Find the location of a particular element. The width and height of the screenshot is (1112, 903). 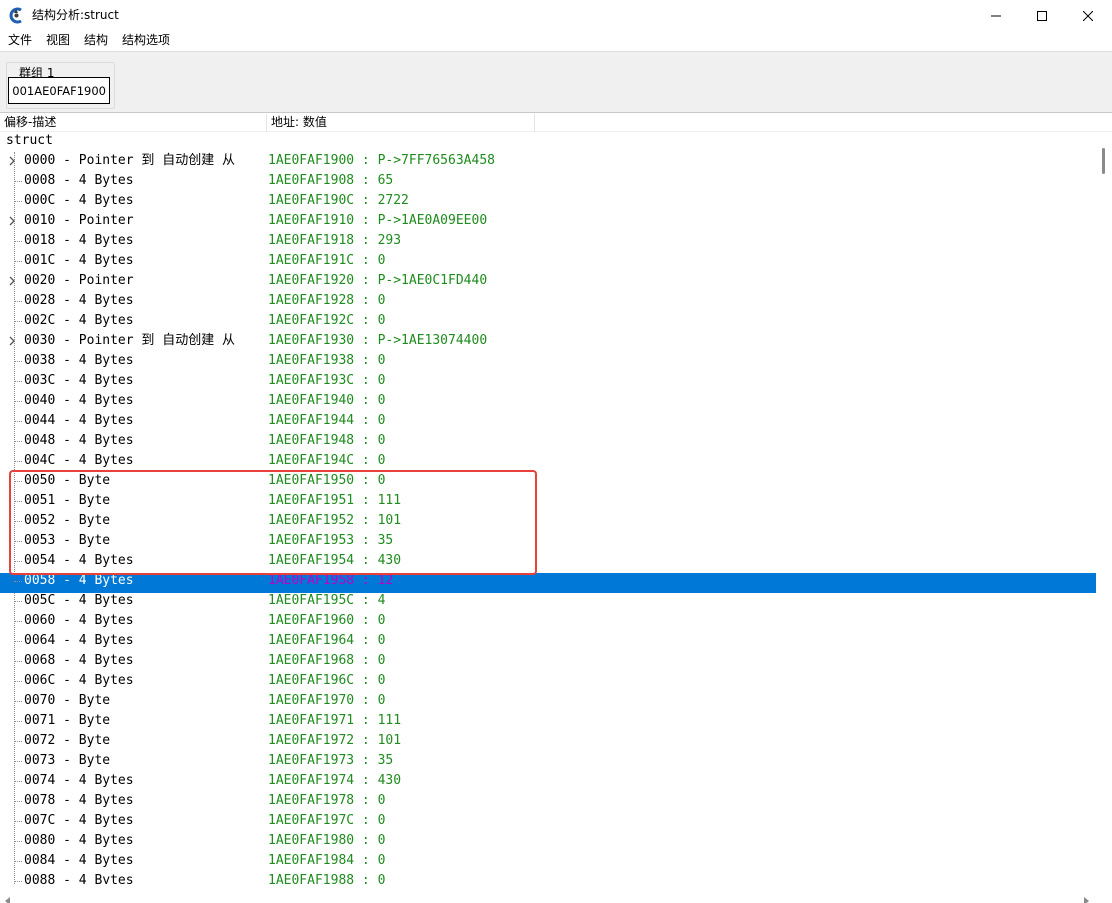

row-offset-description: 0044 - 4 Bytes is located at coordinates (79, 420).